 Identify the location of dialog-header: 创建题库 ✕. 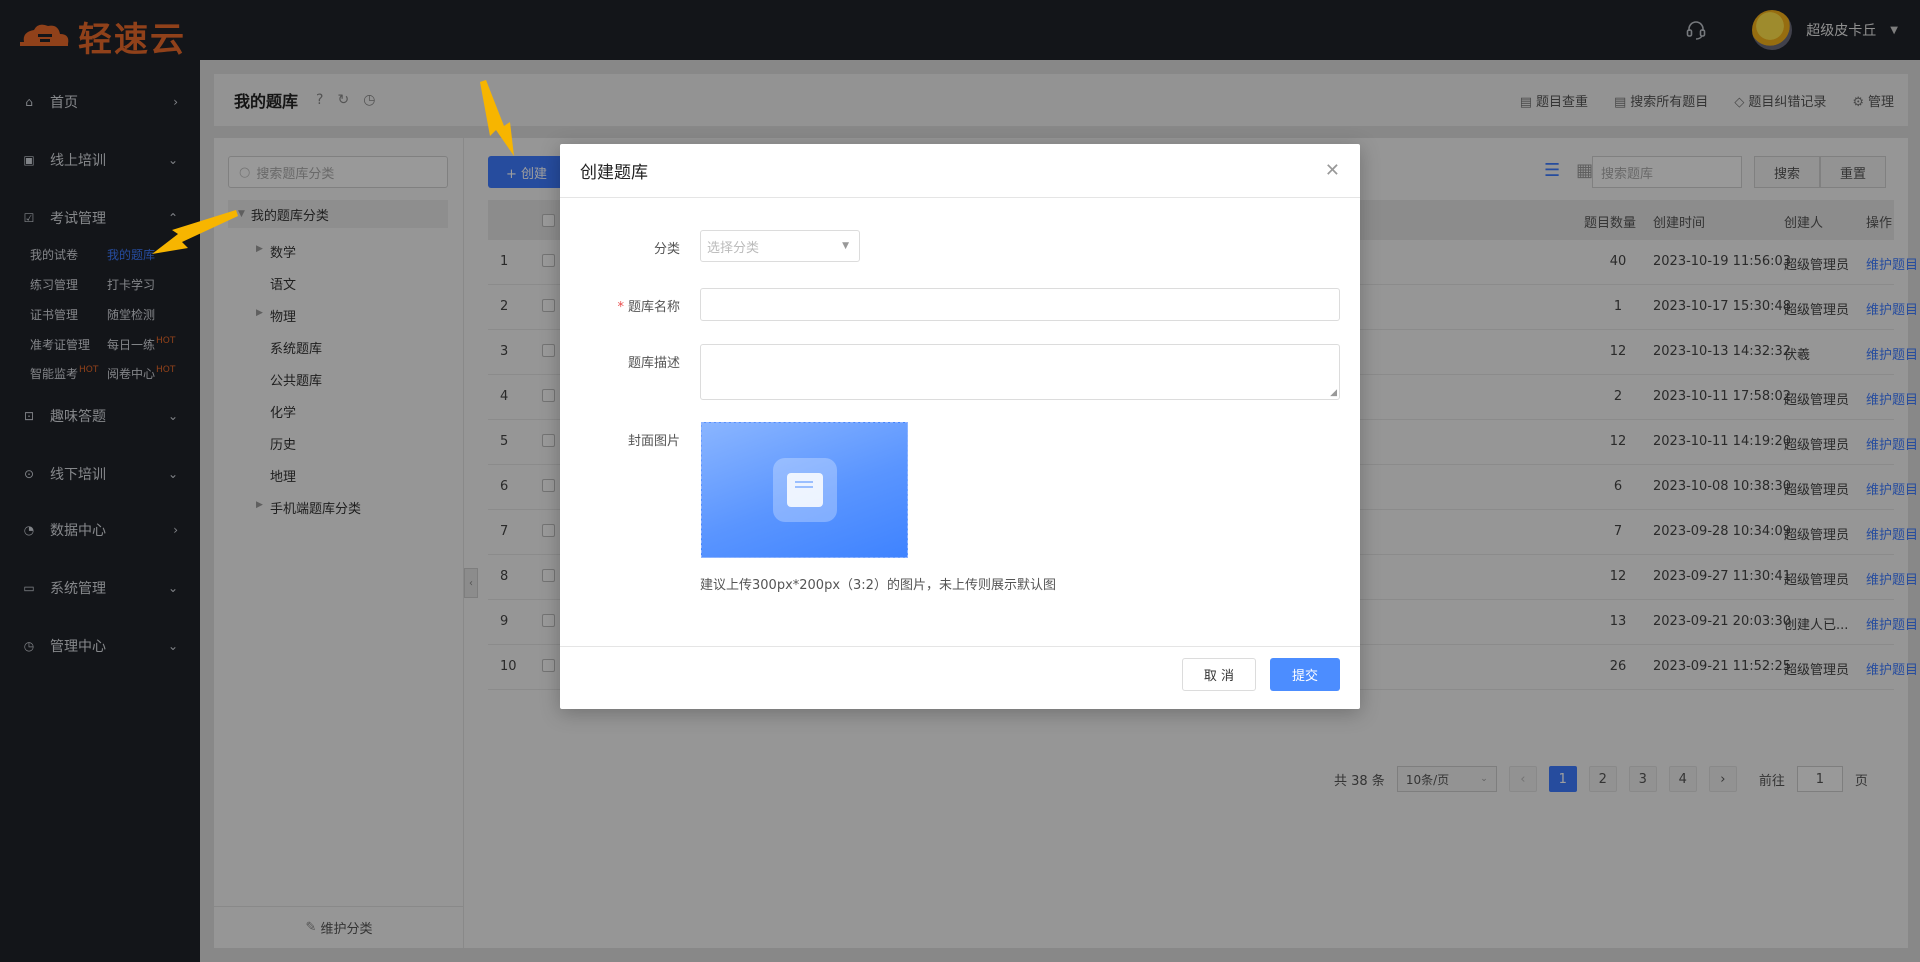
(960, 171).